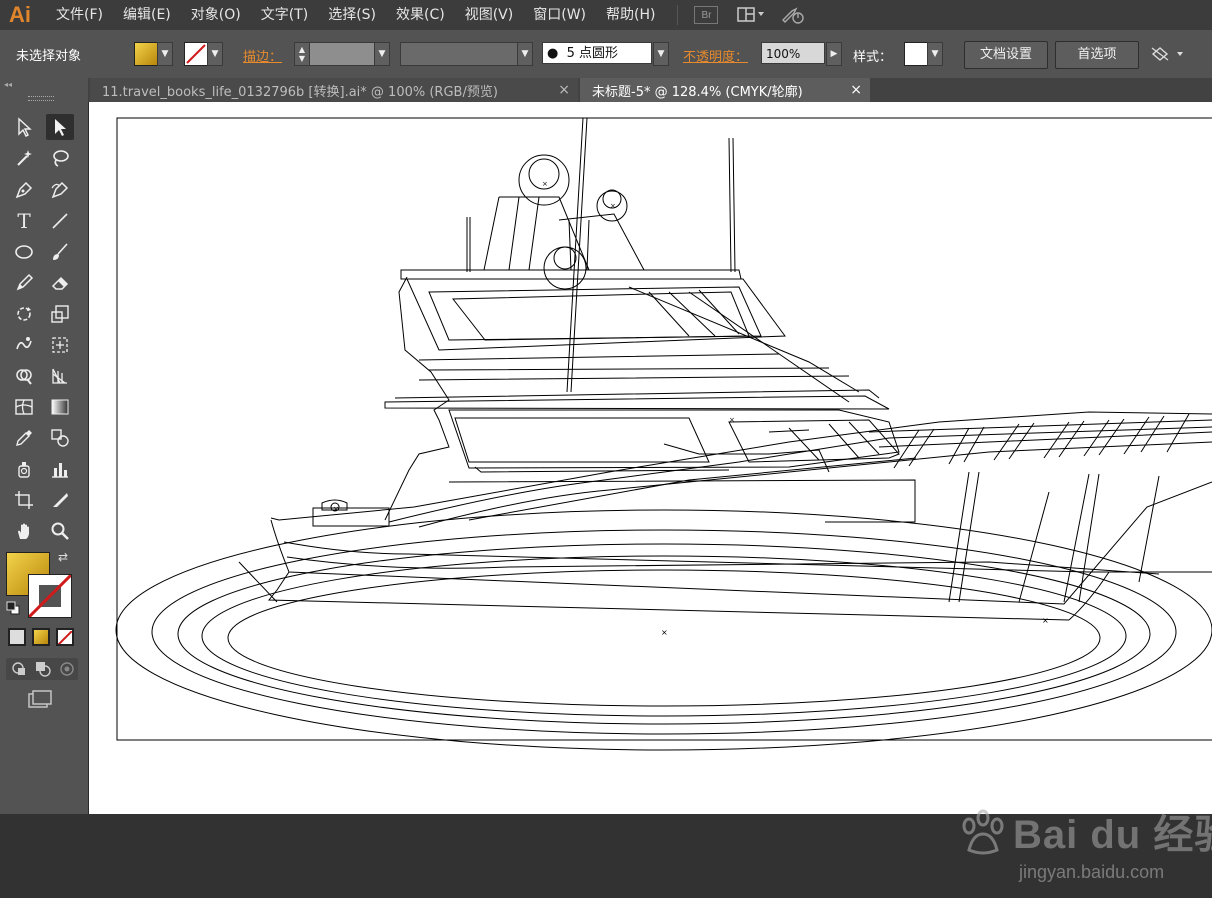  Describe the element at coordinates (146, 54) in the screenshot. I see `fill-color-swatch` at that location.